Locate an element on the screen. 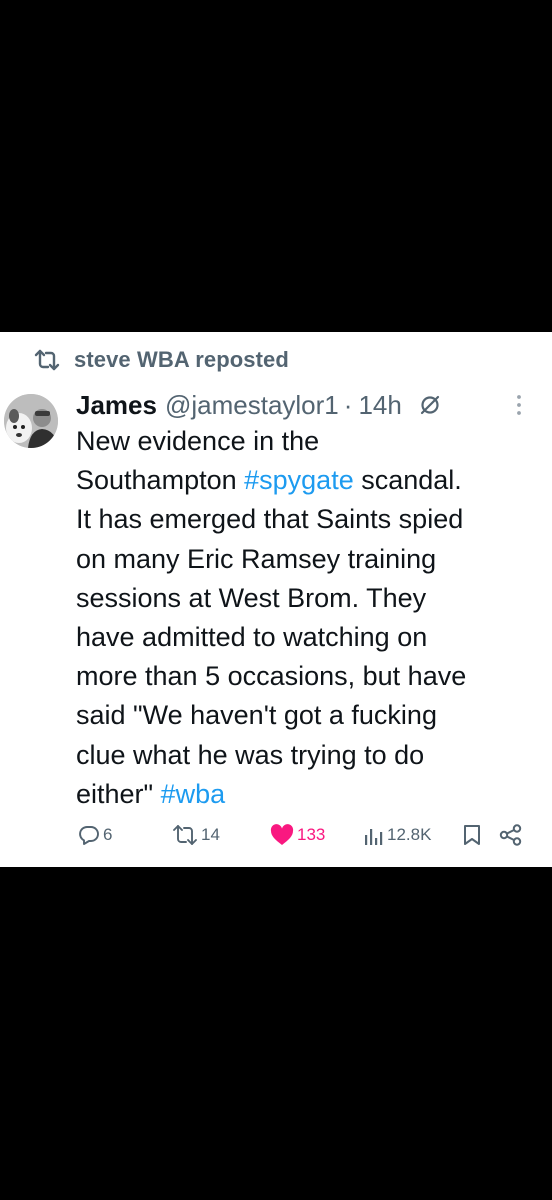  post-line: Southampton #spygate scandal. is located at coordinates (307, 480).